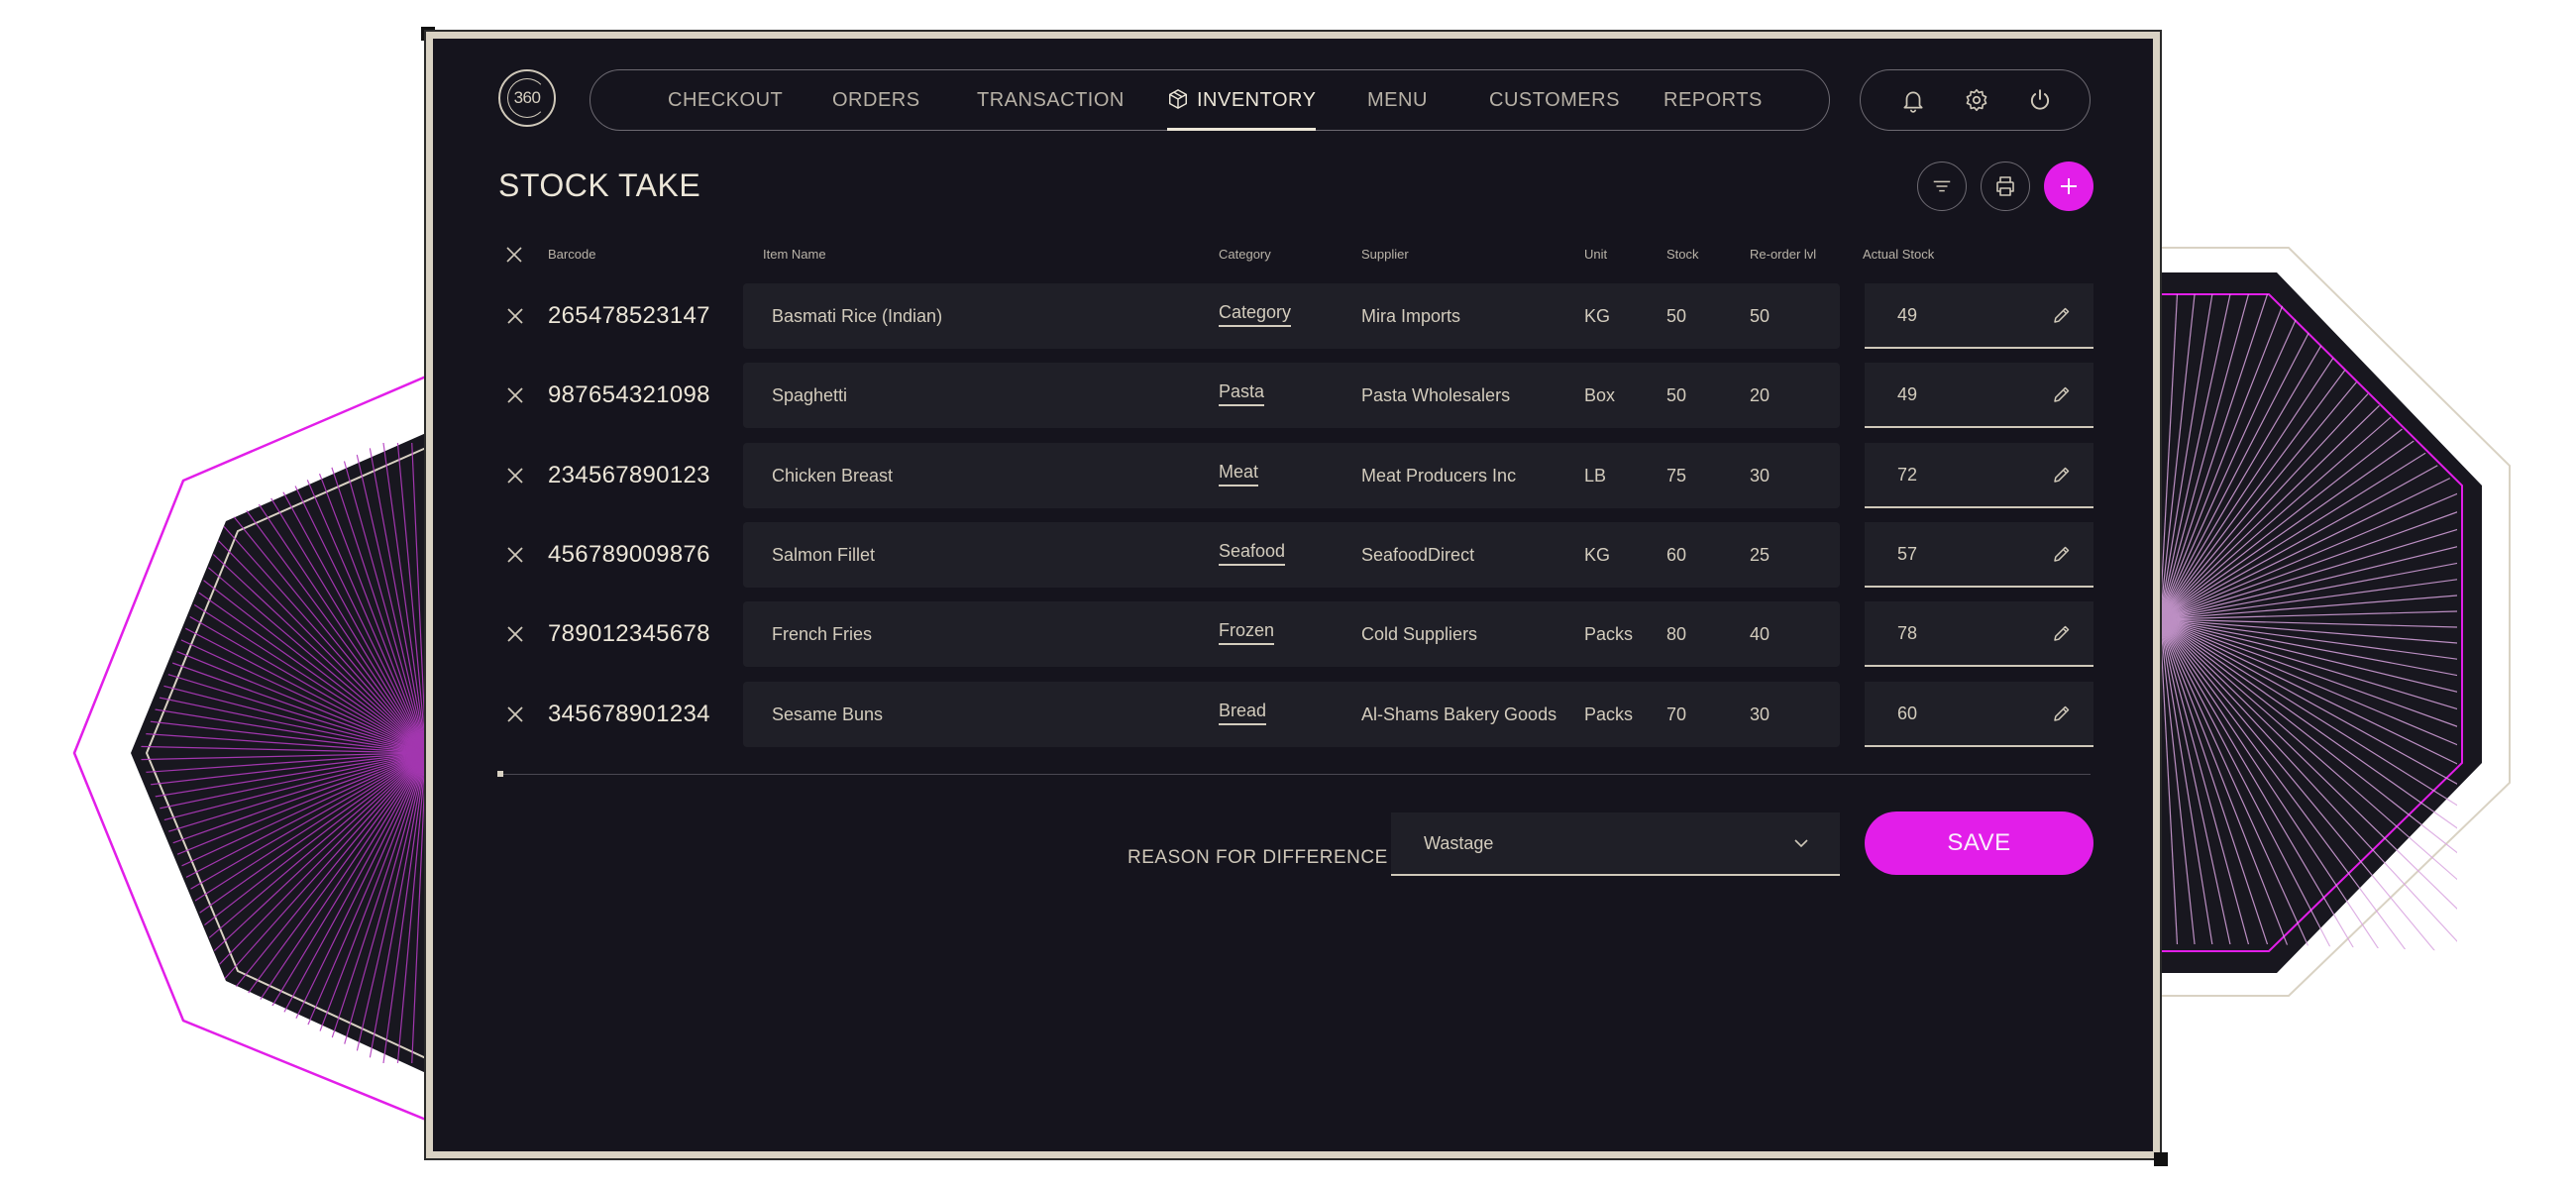 This screenshot has width=2576, height=1189. I want to click on box-icon, so click(1178, 98).